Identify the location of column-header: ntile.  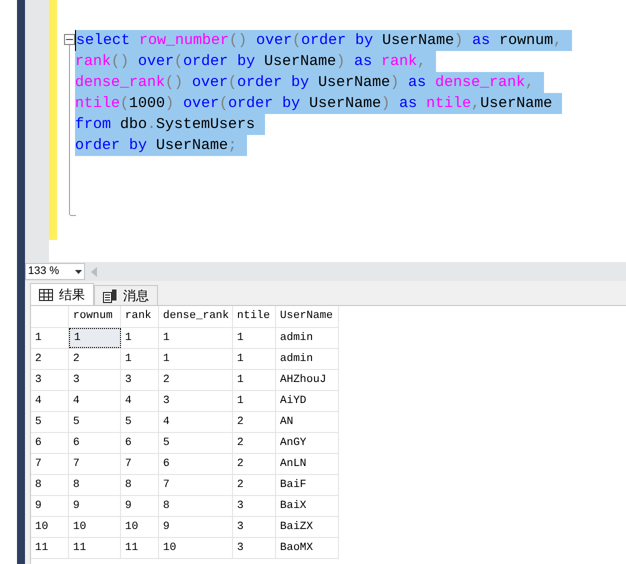
(254, 316).